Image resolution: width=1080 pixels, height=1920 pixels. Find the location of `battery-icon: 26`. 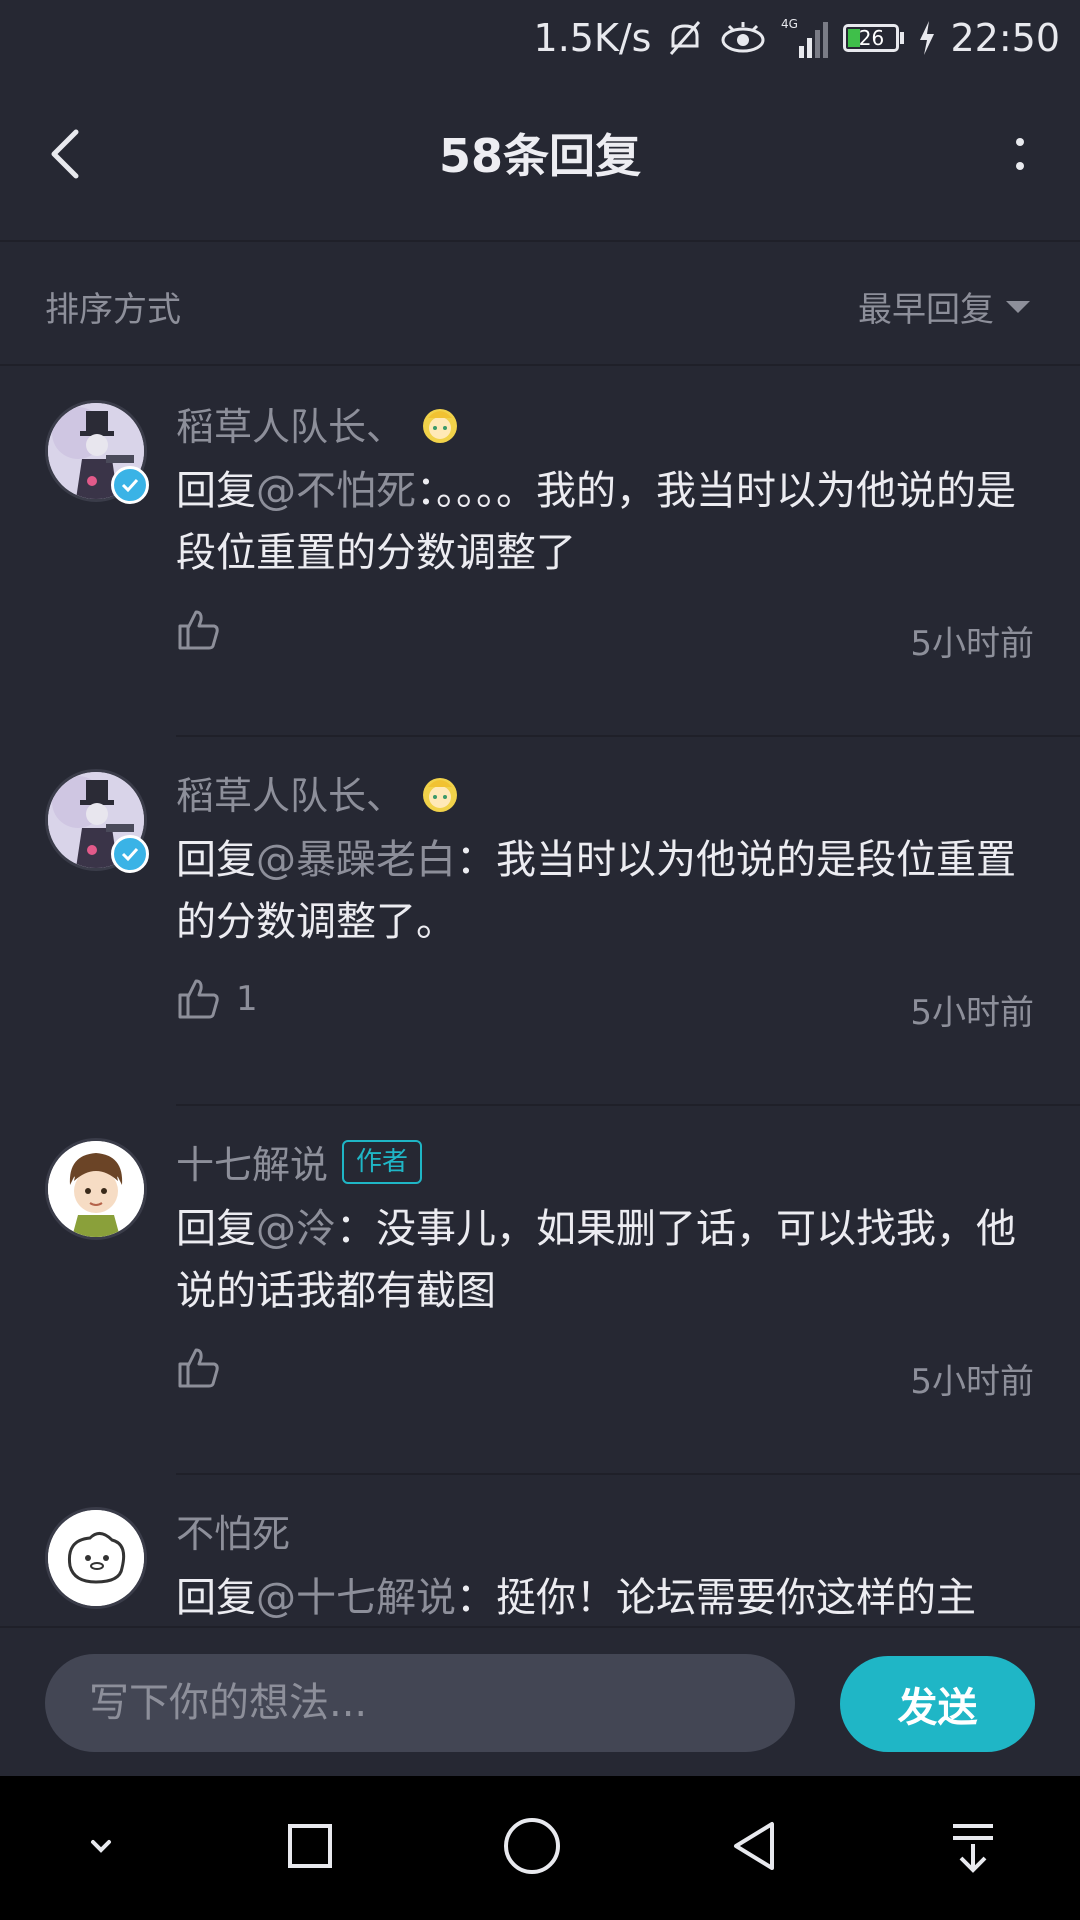

battery-icon: 26 is located at coordinates (874, 38).